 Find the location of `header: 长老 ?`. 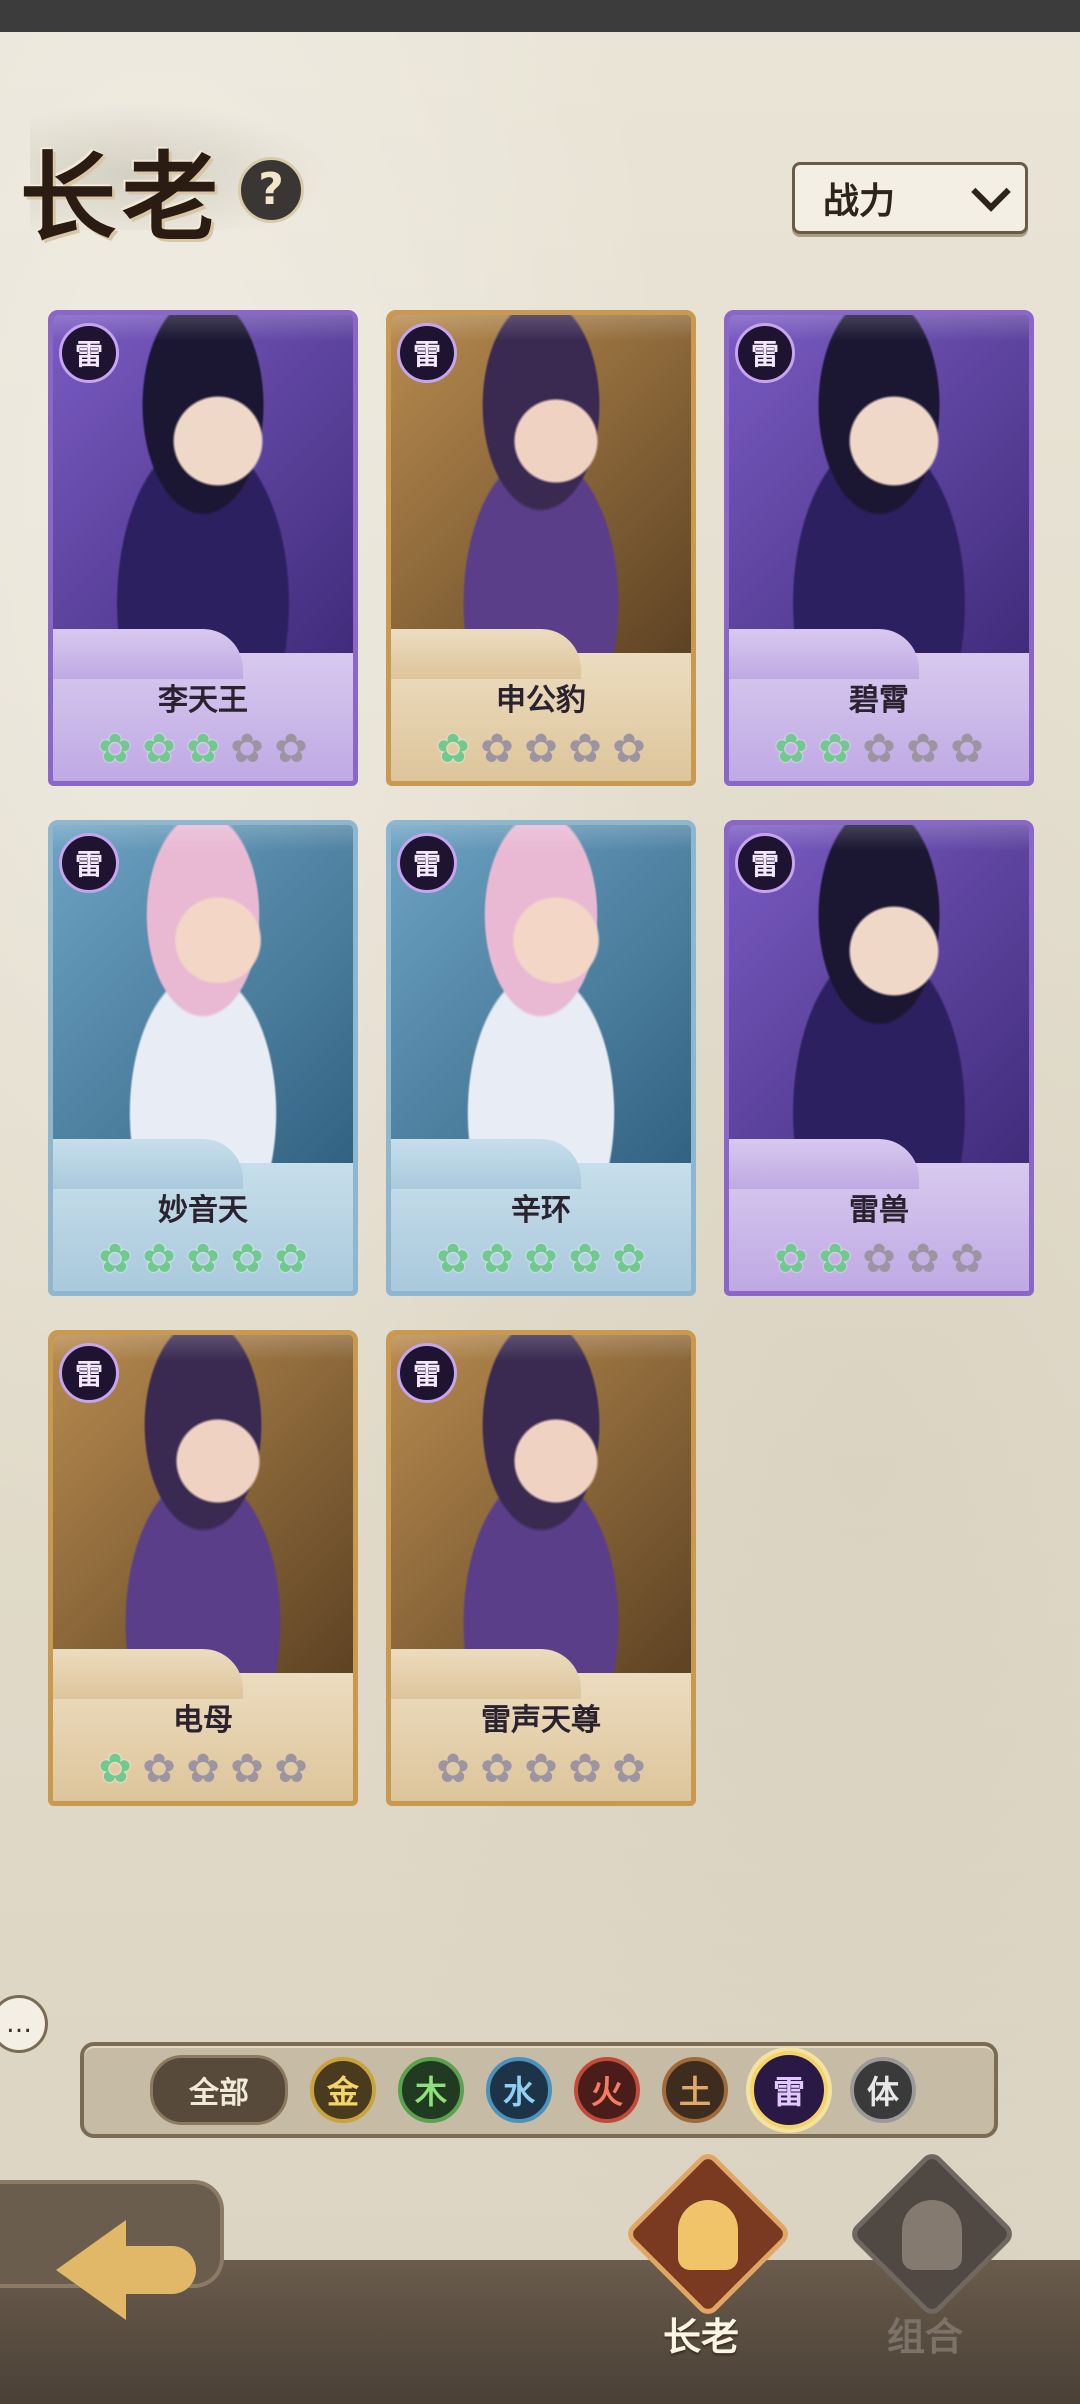

header: 长老 ? is located at coordinates (162, 189).